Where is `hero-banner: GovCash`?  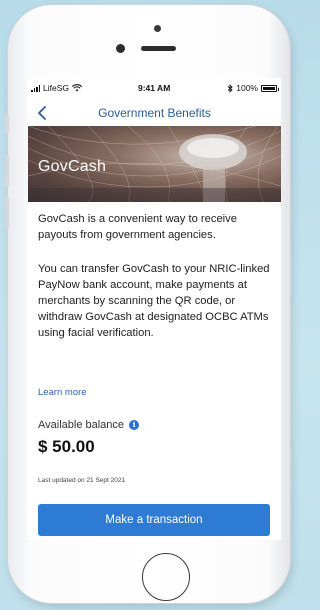 hero-banner: GovCash is located at coordinates (154, 164).